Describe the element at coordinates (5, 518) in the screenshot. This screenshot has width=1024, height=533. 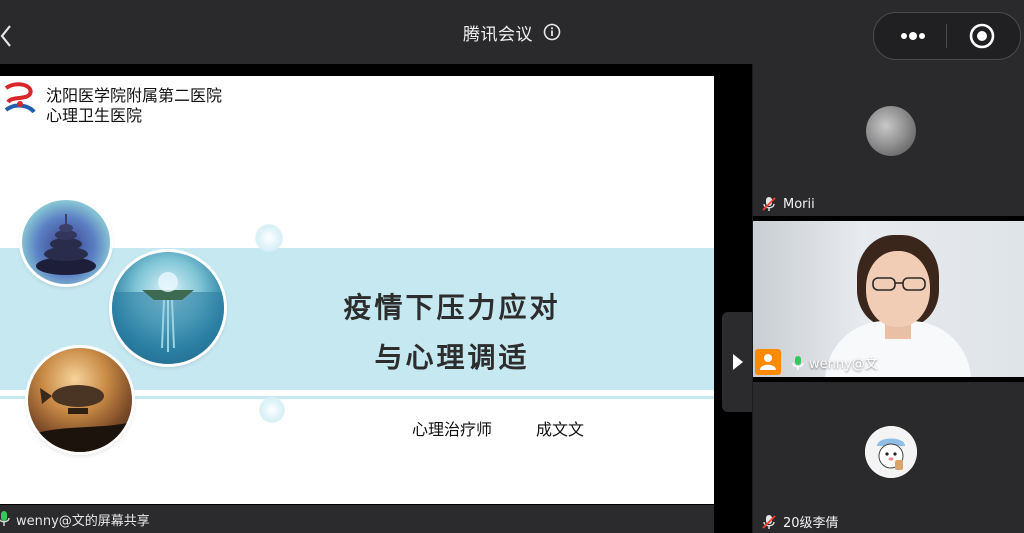
I see `microphone-icon` at that location.